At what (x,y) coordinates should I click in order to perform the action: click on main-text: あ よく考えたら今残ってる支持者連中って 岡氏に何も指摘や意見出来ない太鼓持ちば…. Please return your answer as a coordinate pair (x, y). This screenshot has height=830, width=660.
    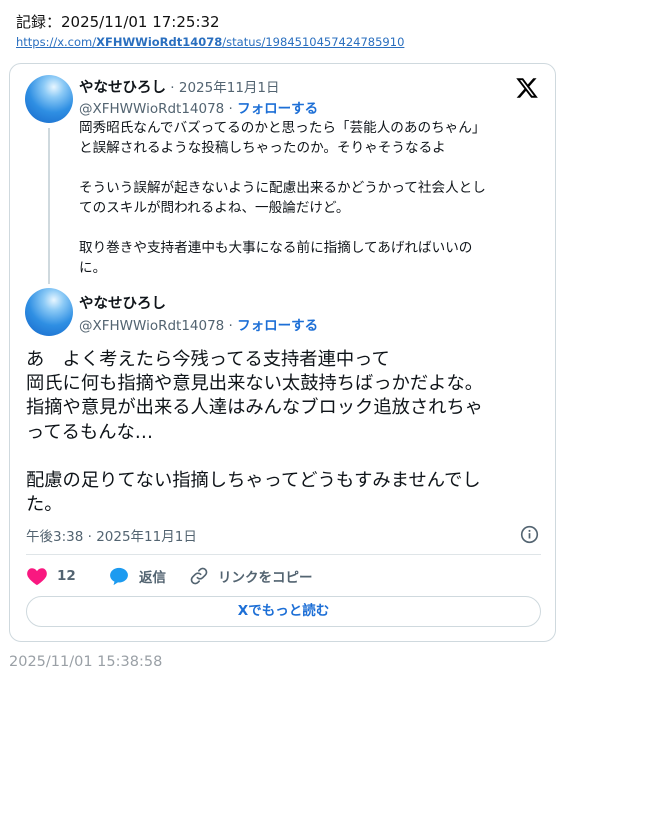
    Looking at the image, I should click on (255, 432).